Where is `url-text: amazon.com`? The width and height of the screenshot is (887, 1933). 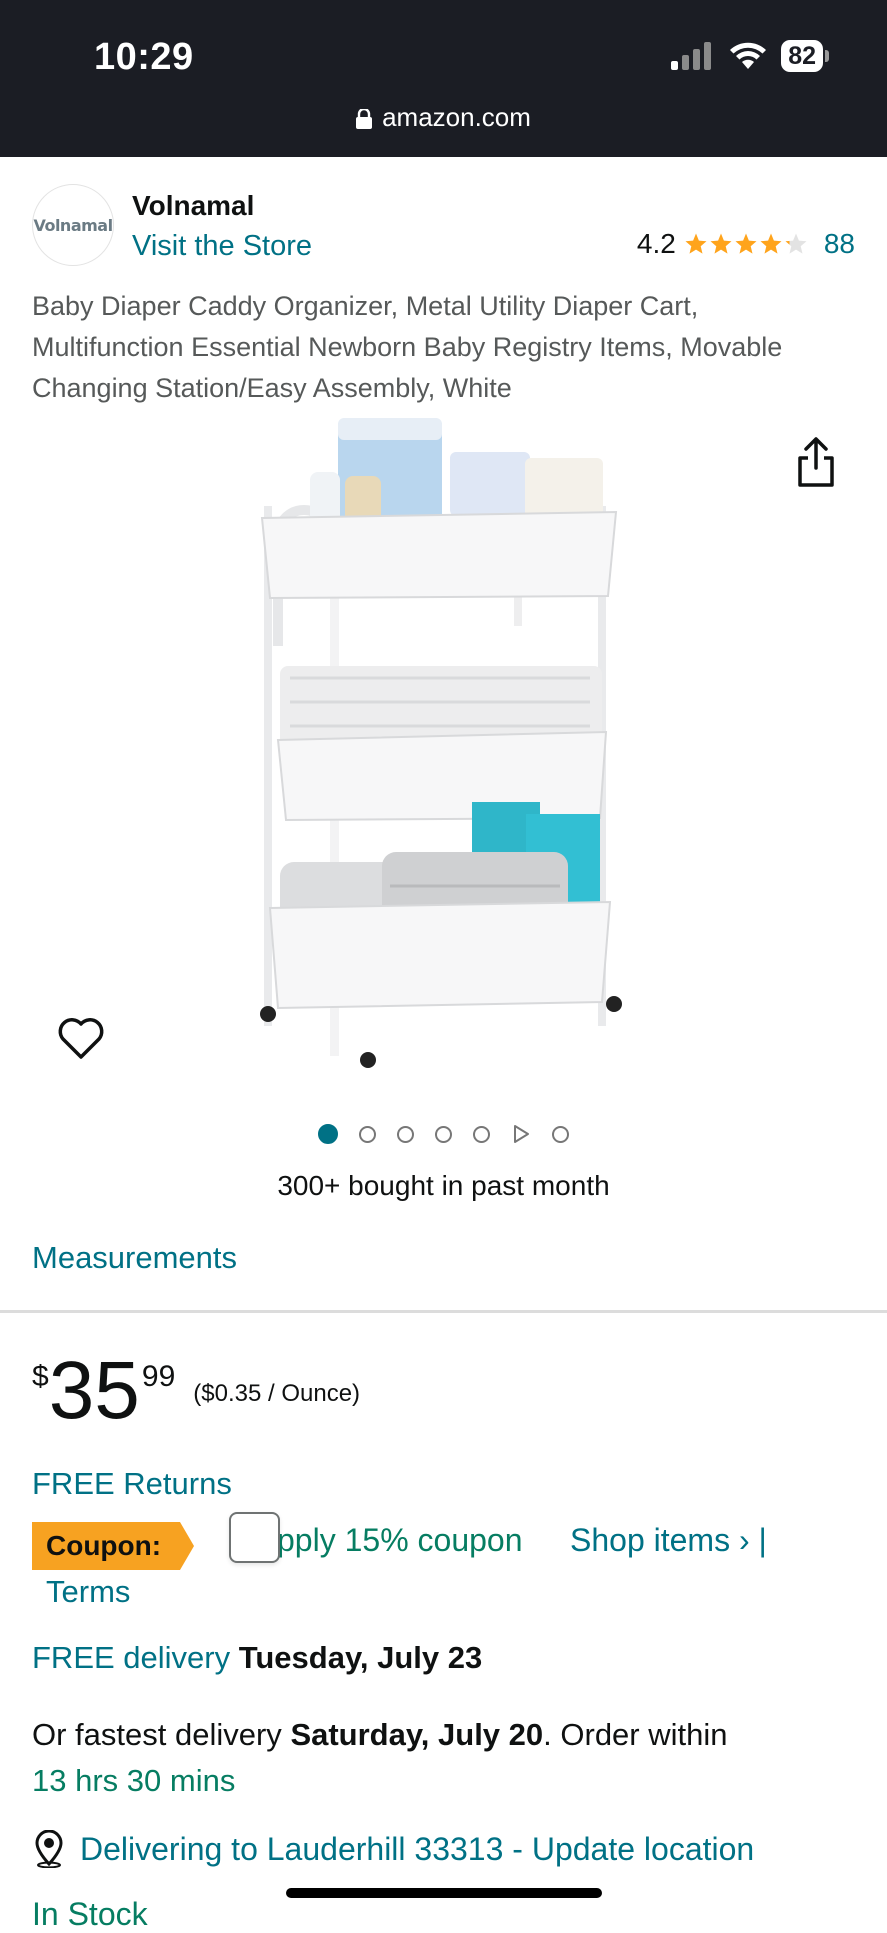
url-text: amazon.com is located at coordinates (456, 117).